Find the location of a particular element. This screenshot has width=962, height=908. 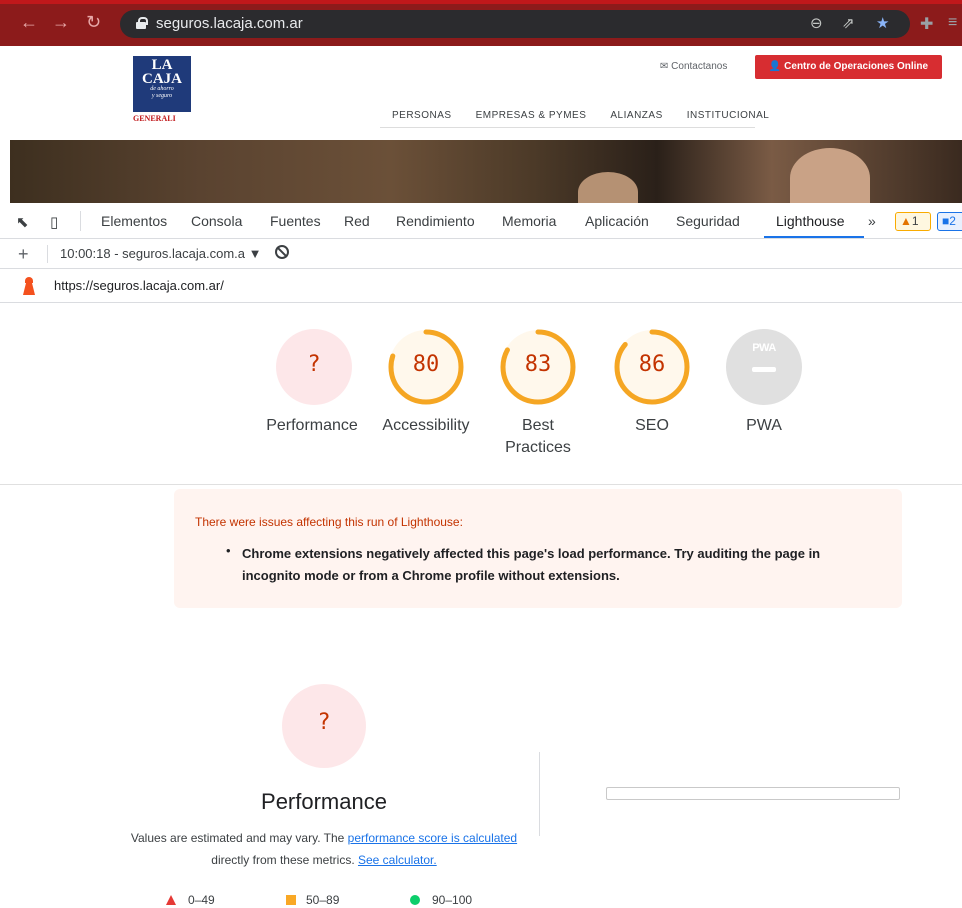

section-divider is located at coordinates (481, 484).